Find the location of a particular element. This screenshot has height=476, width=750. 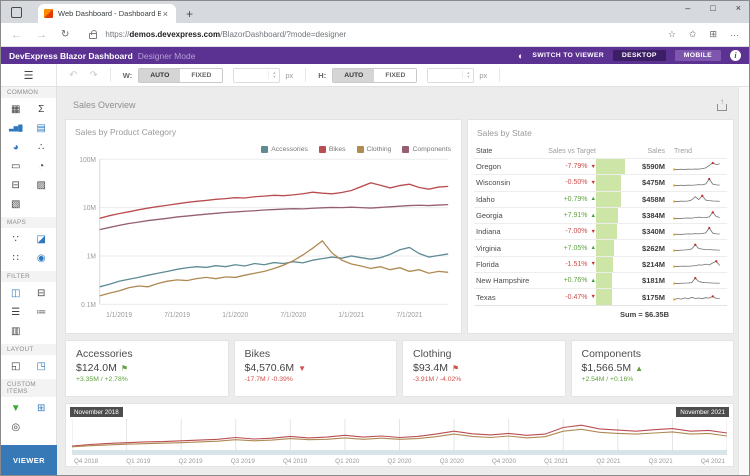

height-fixed-button: FIXED is located at coordinates (395, 75).